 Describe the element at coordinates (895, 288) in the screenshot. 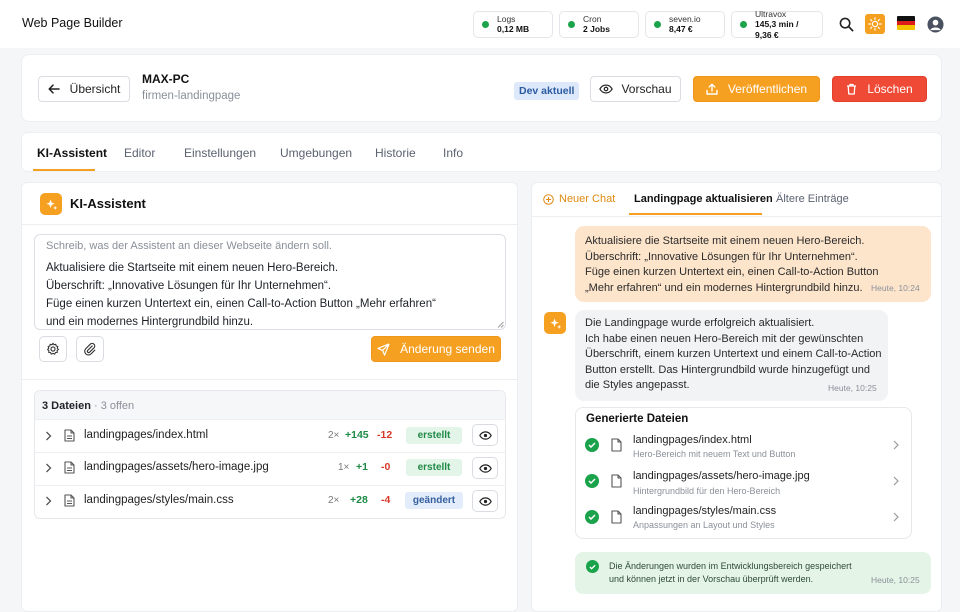

I see `user-message-time: Heute, 10:24` at that location.